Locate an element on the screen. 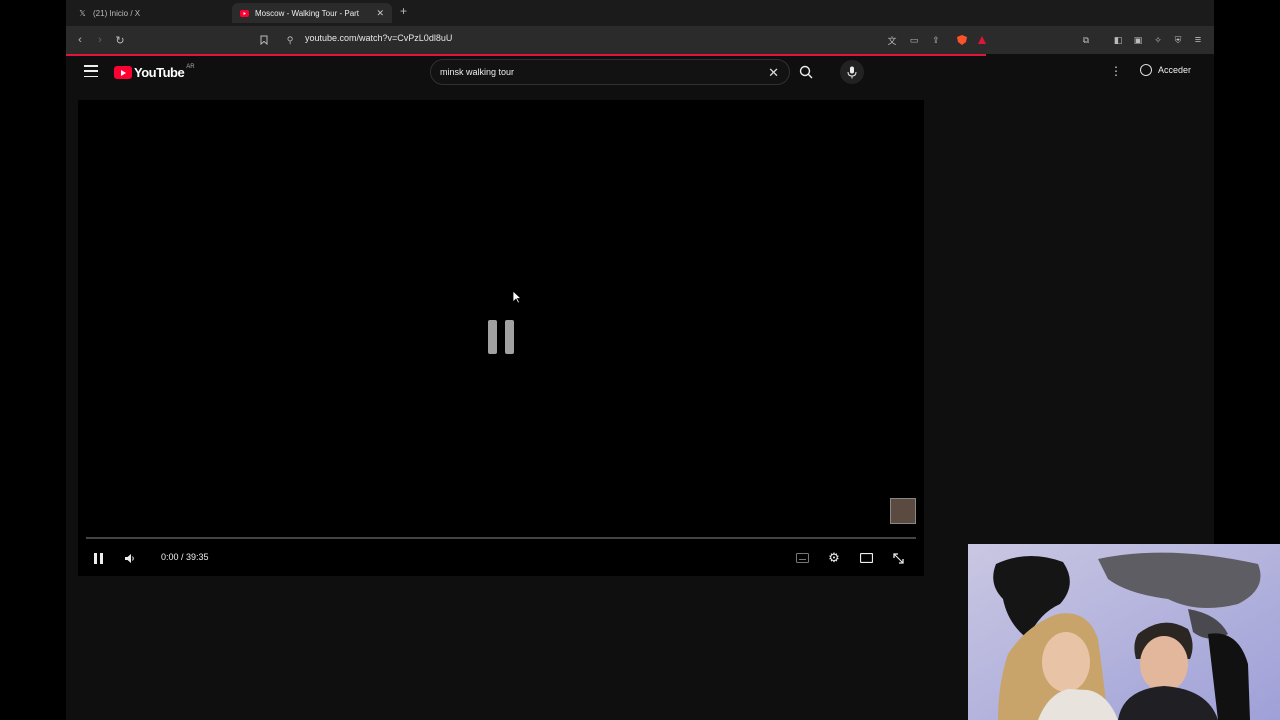 This screenshot has width=1280, height=720. logo-text: YouTube is located at coordinates (159, 72).